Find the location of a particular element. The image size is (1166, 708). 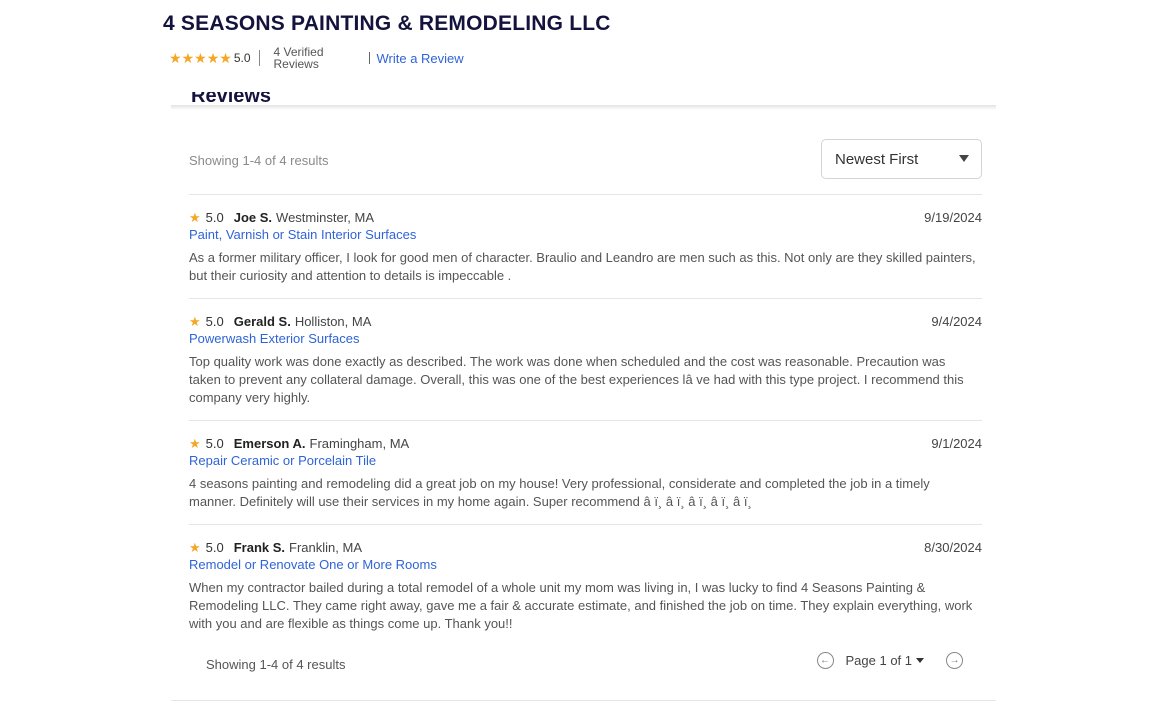

pager: ← Page 1 of 1 → is located at coordinates (889, 660).